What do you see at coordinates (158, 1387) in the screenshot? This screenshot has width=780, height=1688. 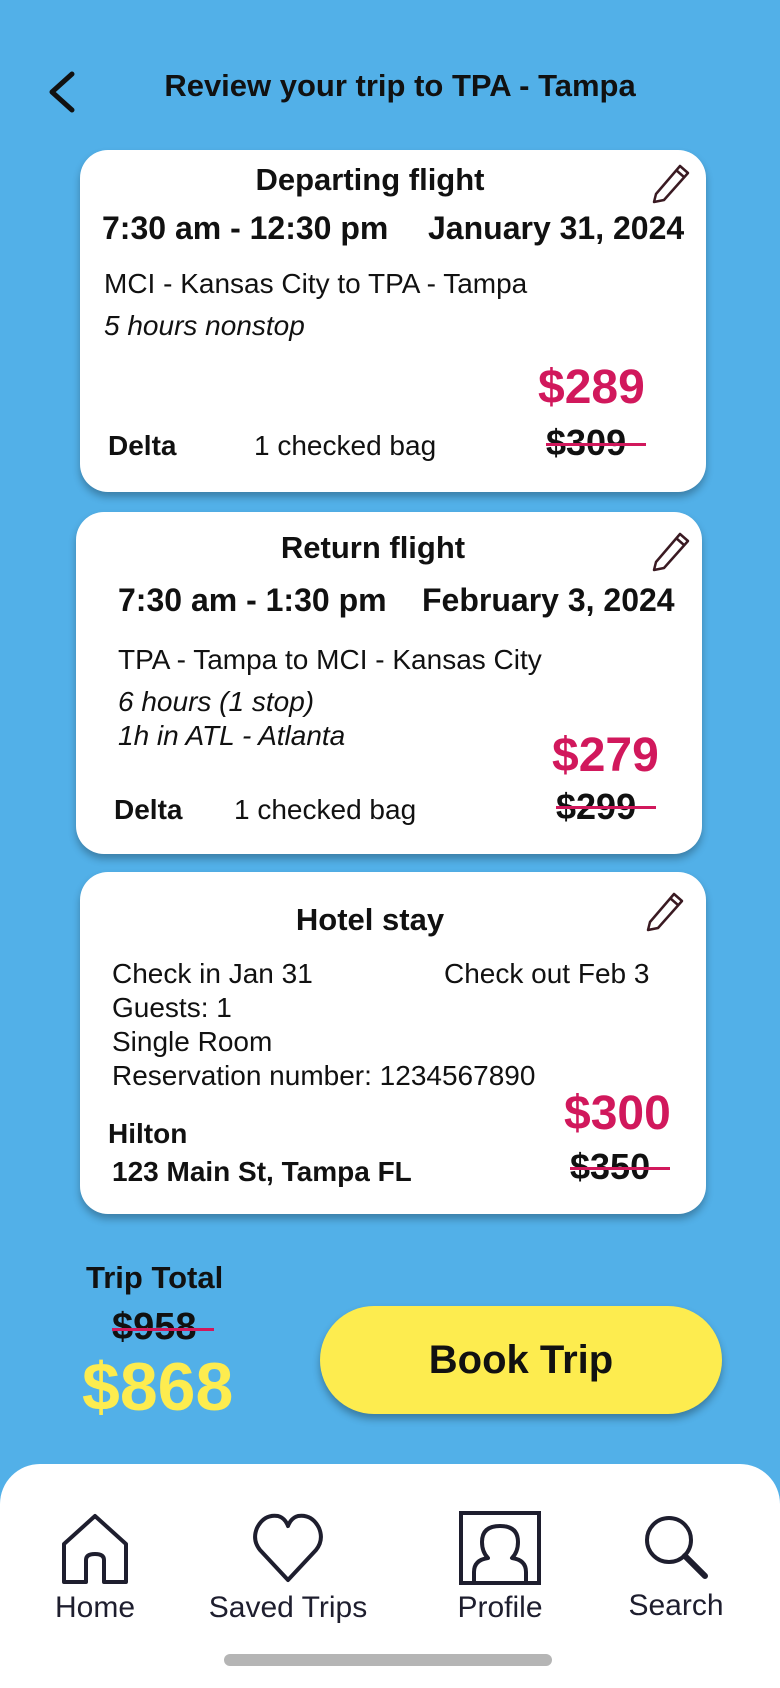 I see `trip-total-price: $868` at bounding box center [158, 1387].